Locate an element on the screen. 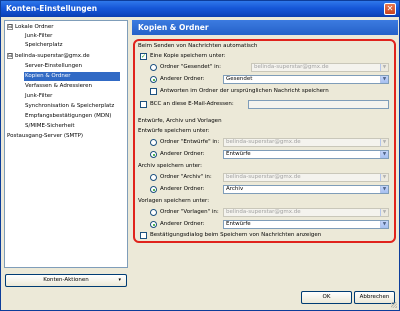 Image resolution: width=400 pixels, height=311 pixels. tree-item-server-settings: Server-Einstellungen is located at coordinates (53, 66).